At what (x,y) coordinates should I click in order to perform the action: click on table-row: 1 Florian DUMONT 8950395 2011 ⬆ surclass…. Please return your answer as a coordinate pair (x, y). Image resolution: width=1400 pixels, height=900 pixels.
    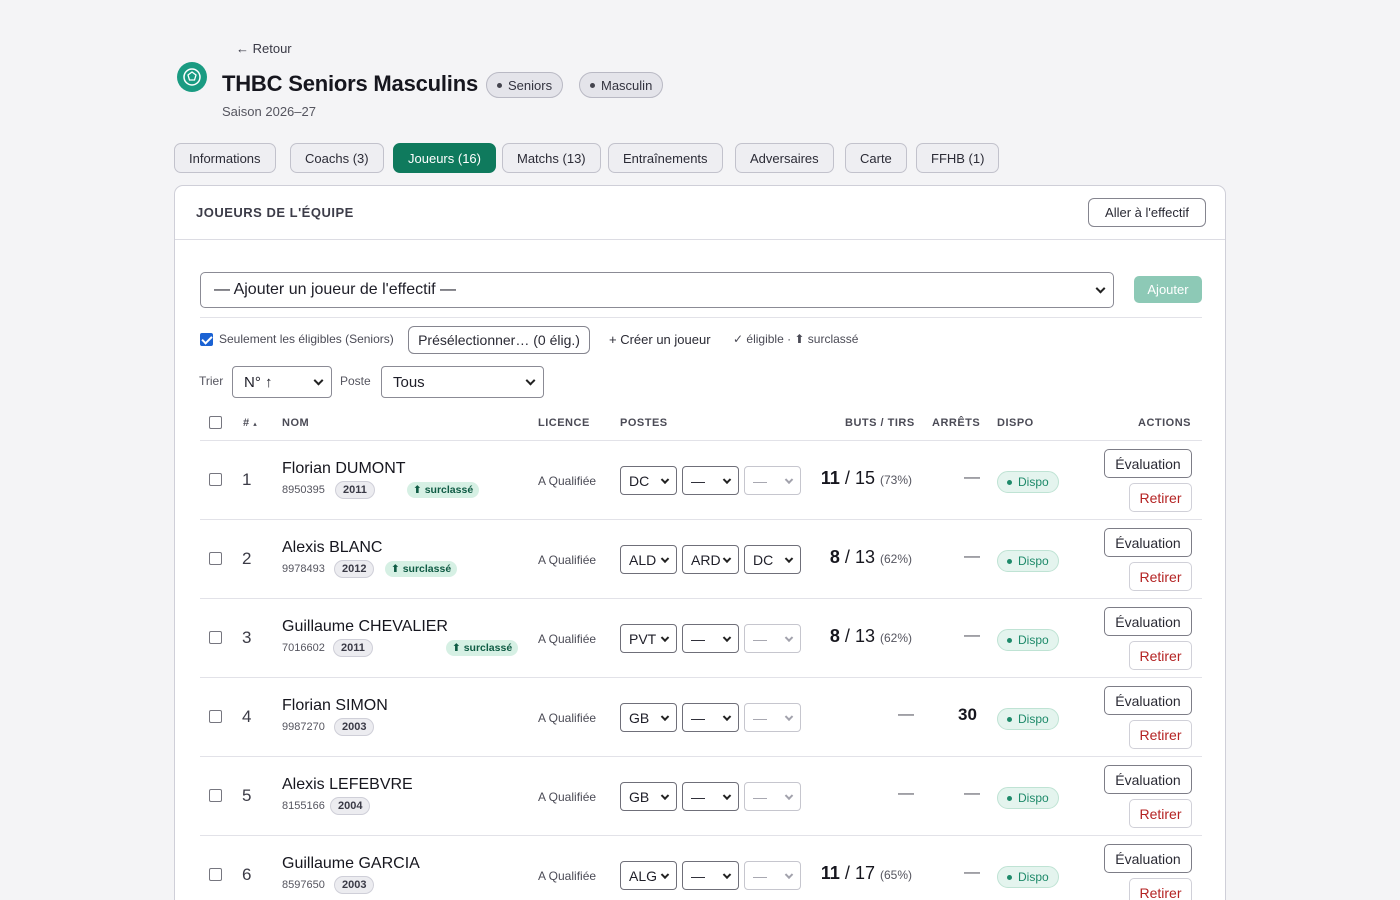
    Looking at the image, I should click on (701, 479).